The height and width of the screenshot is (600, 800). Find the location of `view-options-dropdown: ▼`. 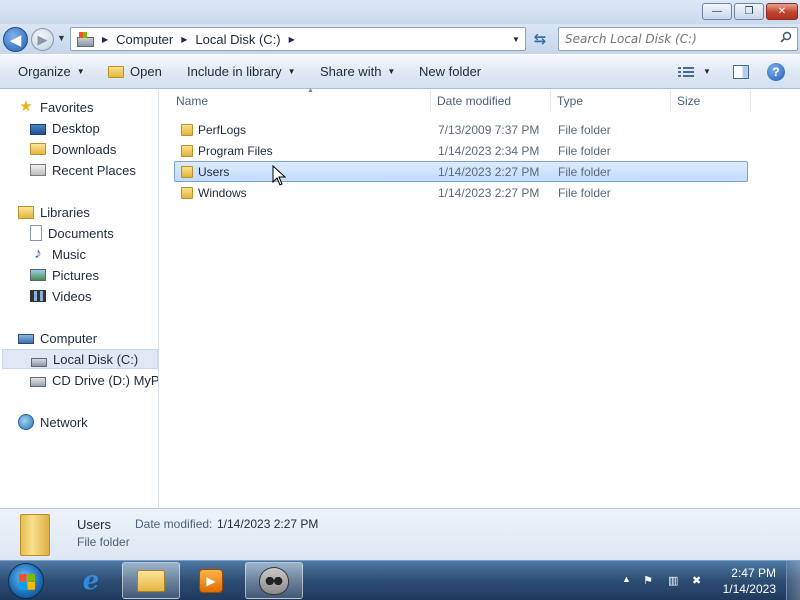

view-options-dropdown: ▼ is located at coordinates (707, 71).